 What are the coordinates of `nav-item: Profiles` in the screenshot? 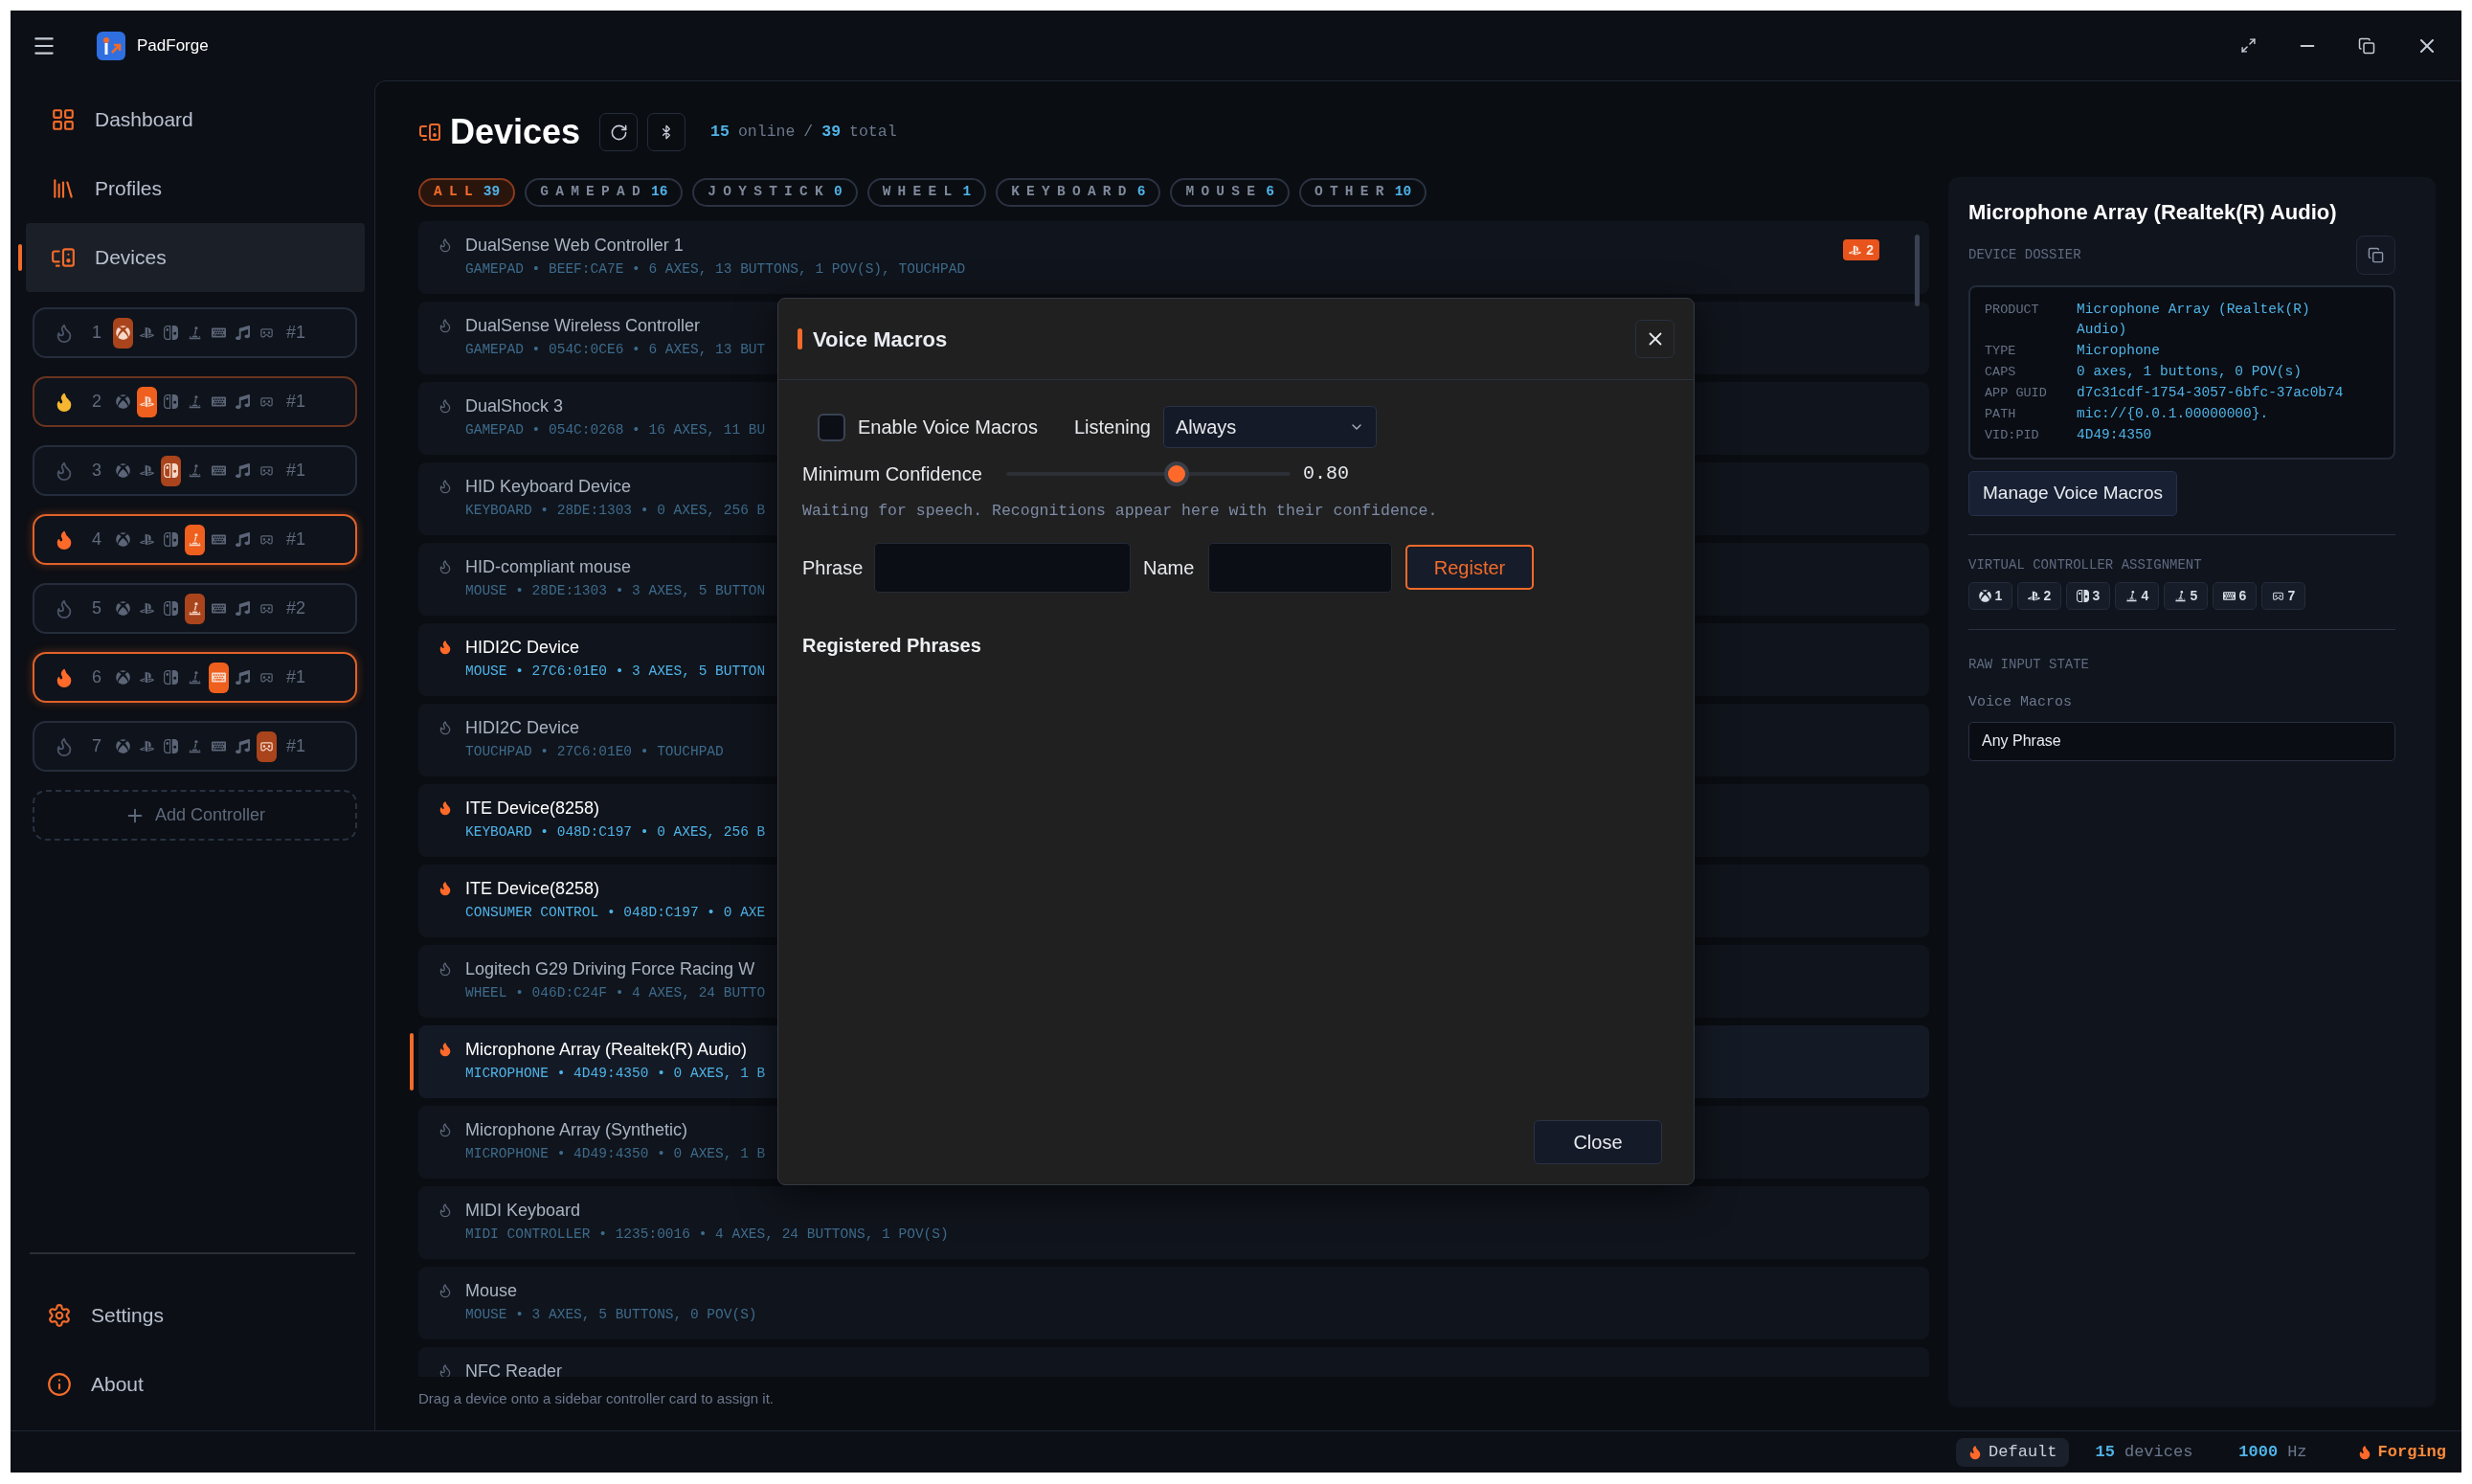 It's located at (195, 188).